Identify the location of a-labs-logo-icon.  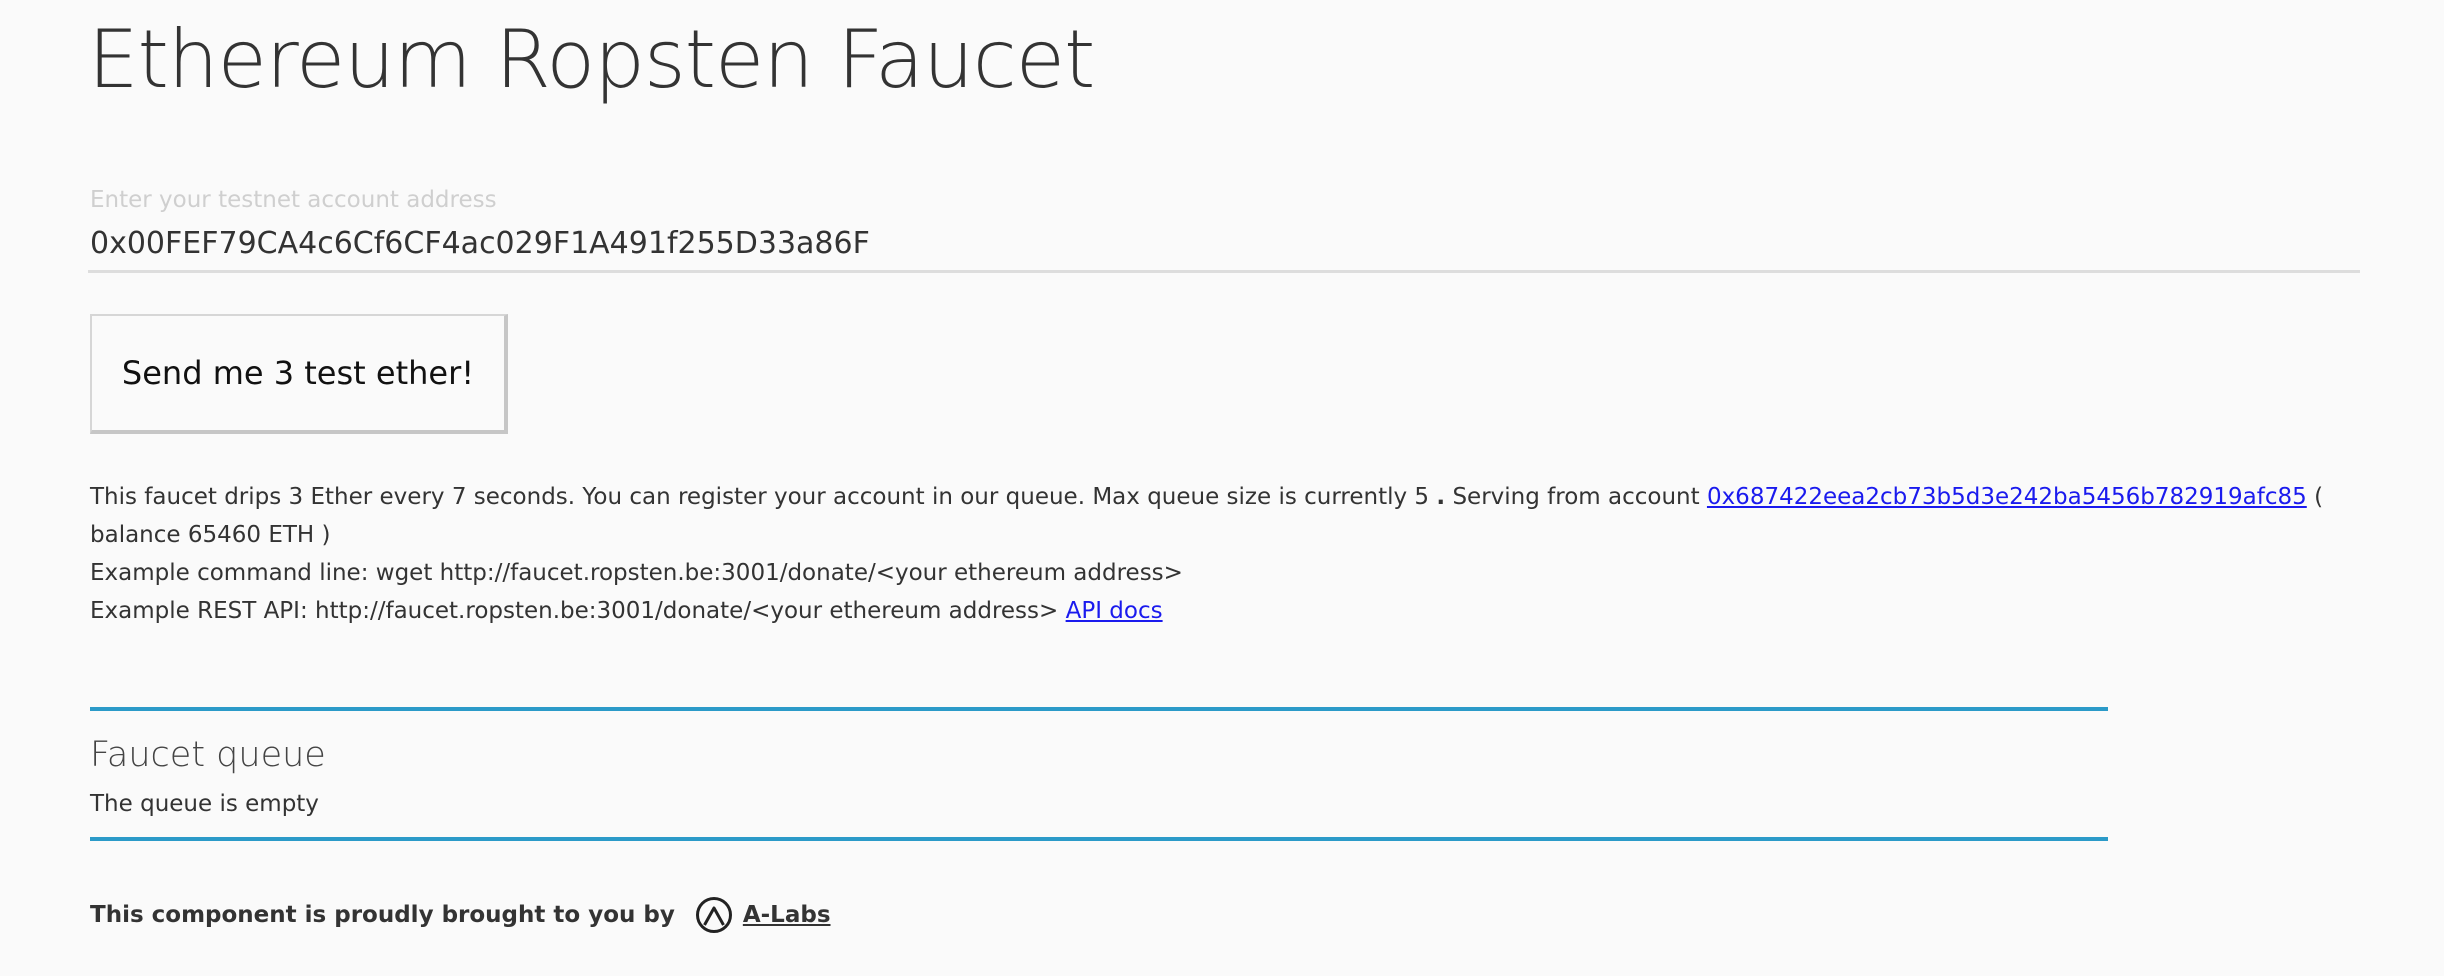
(714, 915).